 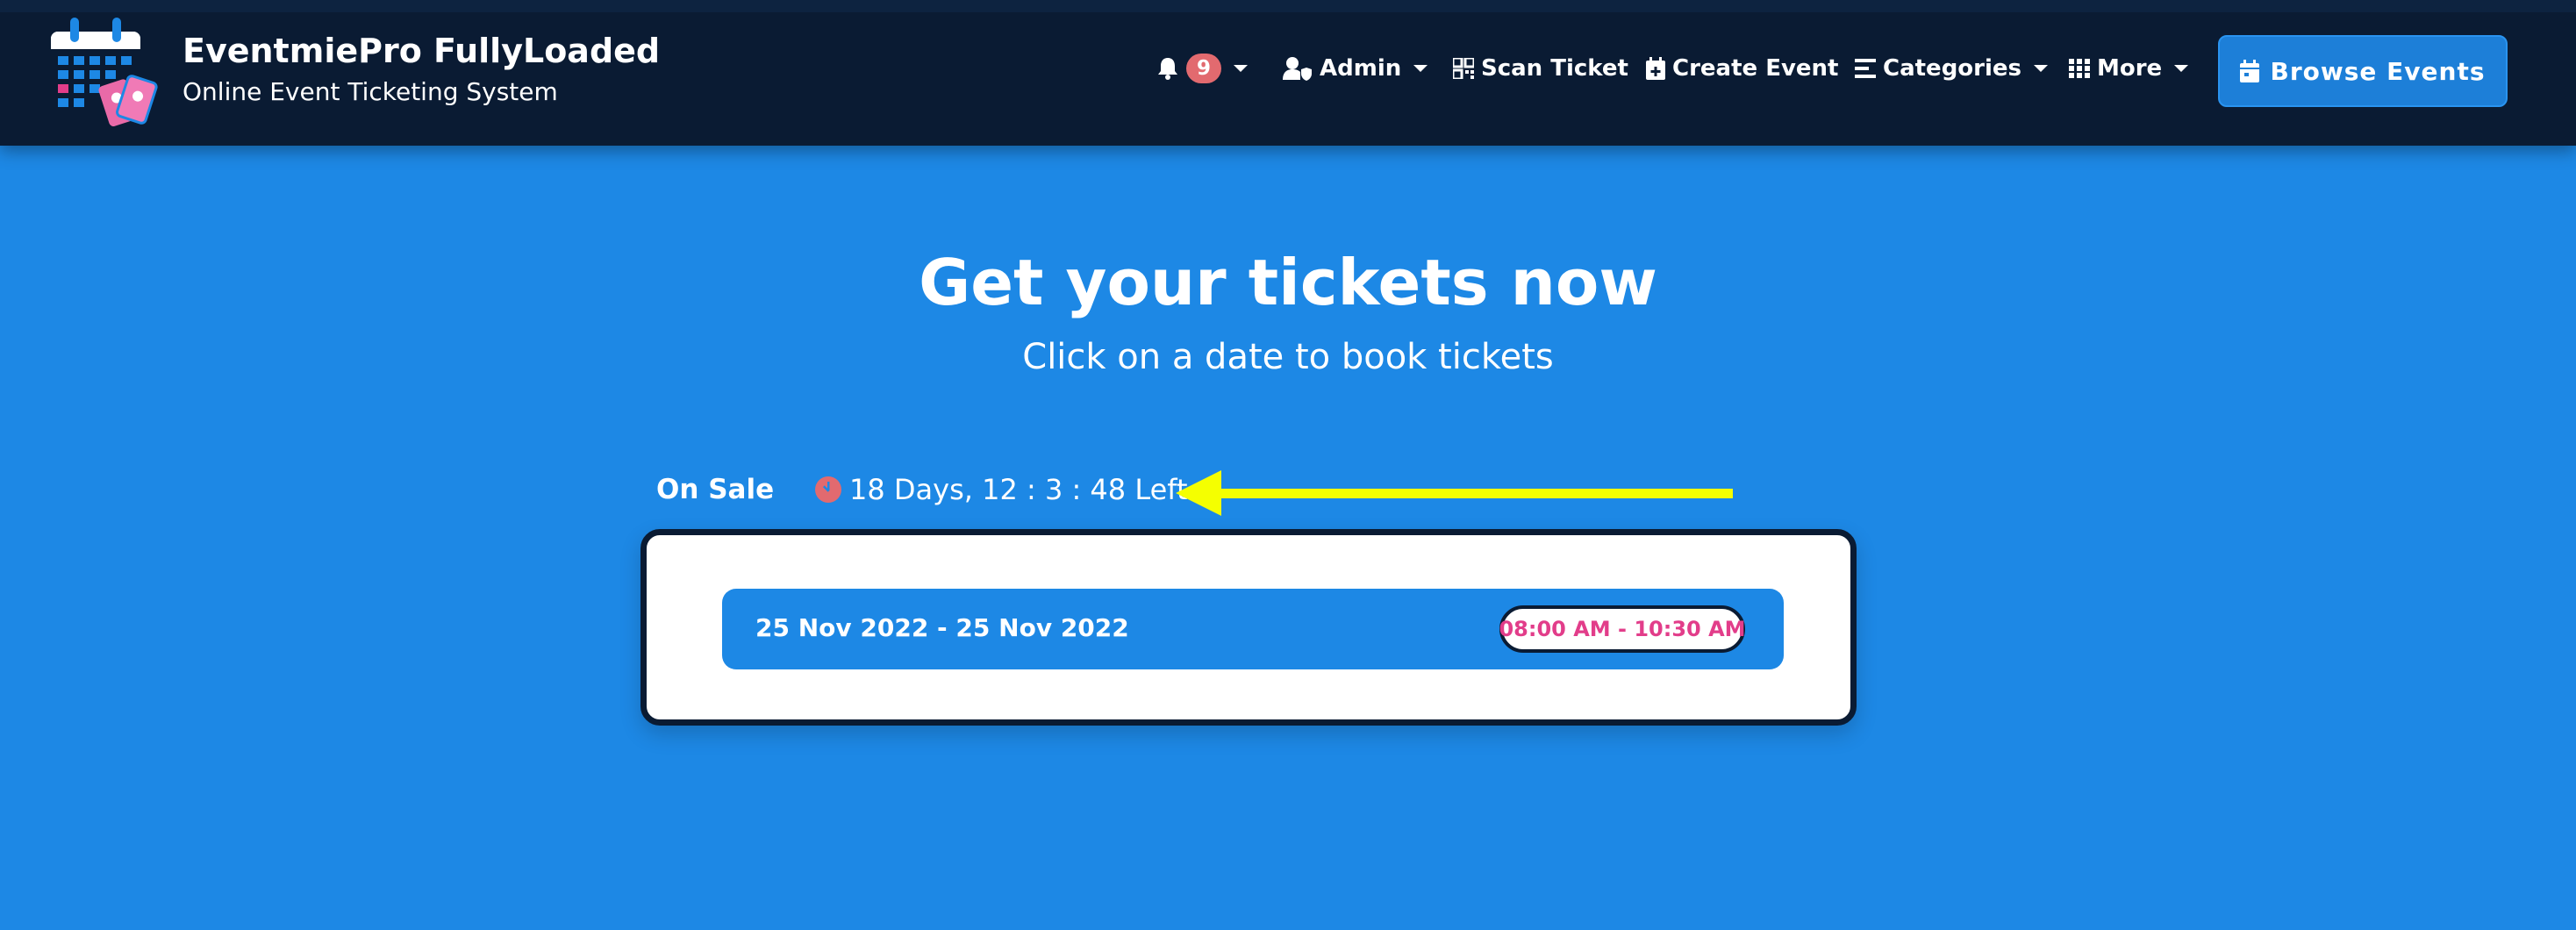 I want to click on bars-icon, so click(x=1865, y=68).